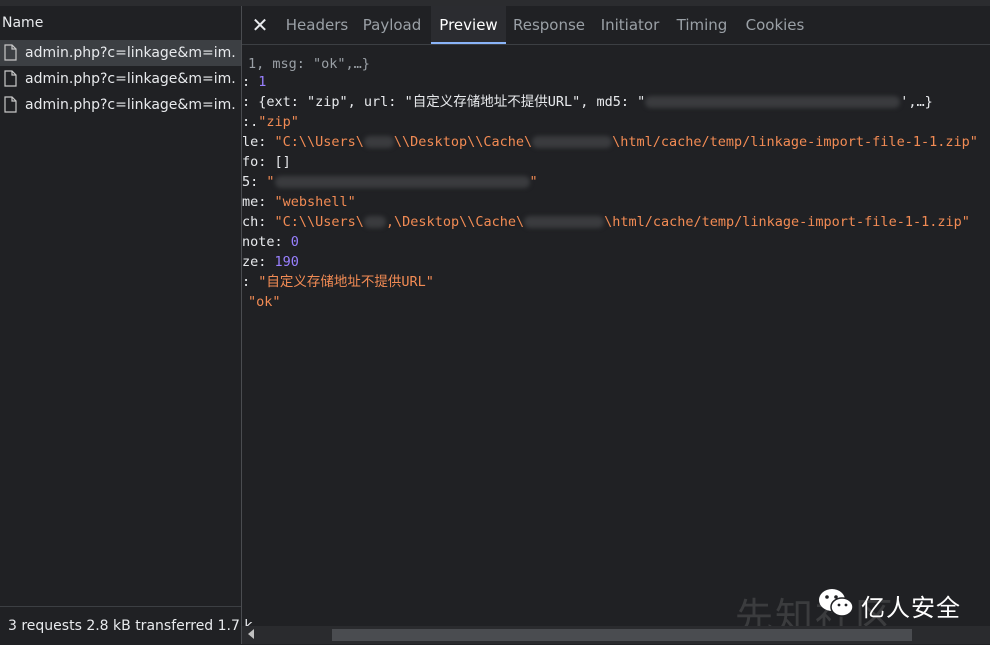  Describe the element at coordinates (260, 25) in the screenshot. I see `close-icon: ✕` at that location.